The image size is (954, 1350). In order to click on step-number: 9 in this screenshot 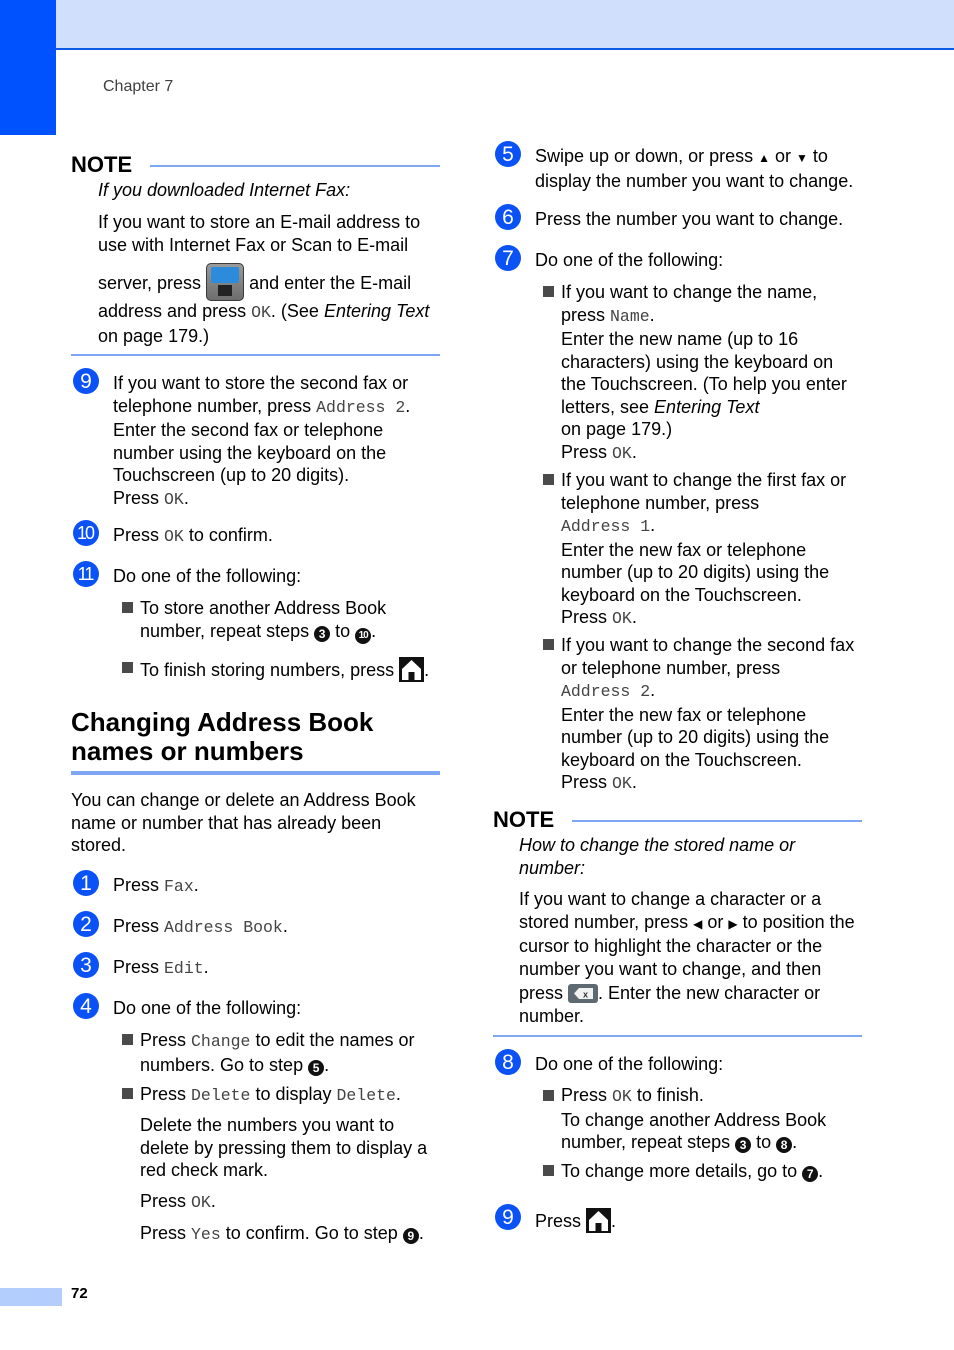, I will do `click(86, 381)`.